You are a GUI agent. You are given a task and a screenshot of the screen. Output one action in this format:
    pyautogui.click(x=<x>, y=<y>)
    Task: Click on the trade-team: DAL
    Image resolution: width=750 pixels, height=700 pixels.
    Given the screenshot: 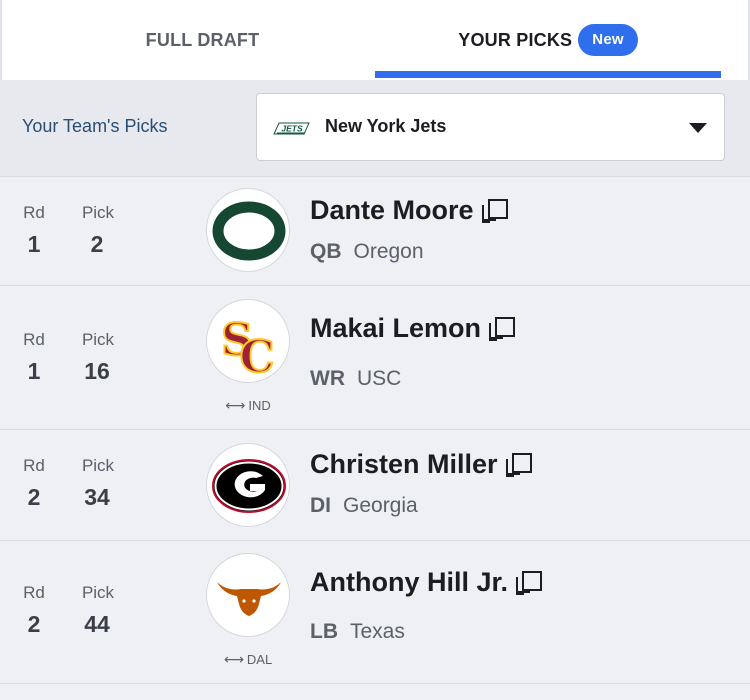 What is the action you would take?
    pyautogui.click(x=259, y=659)
    